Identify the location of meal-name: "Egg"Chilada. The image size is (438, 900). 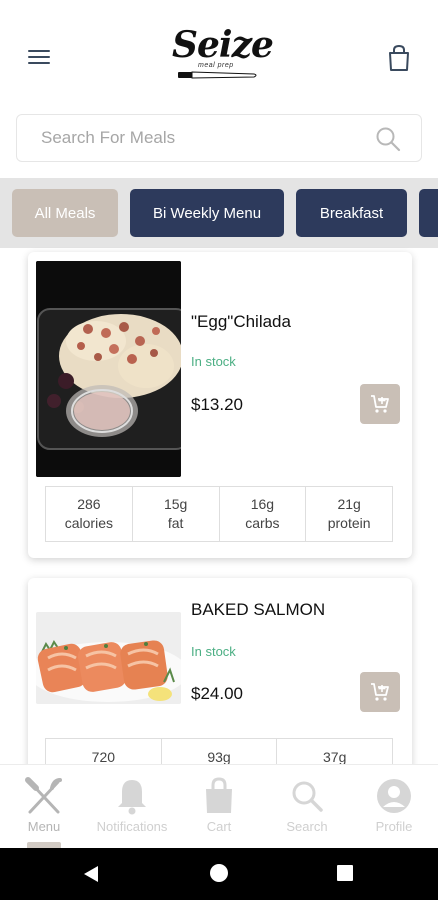
(241, 321).